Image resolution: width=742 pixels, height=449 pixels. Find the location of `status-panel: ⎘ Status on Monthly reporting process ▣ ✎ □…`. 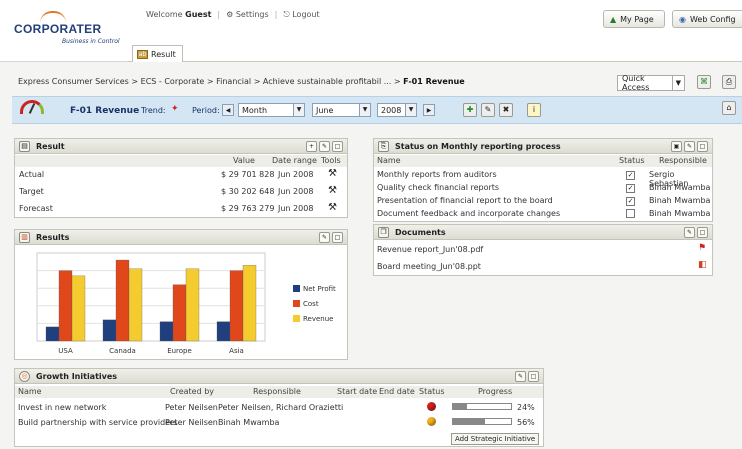

status-panel: ⎘ Status on Monthly reporting process ▣ ✎ □… is located at coordinates (543, 180).